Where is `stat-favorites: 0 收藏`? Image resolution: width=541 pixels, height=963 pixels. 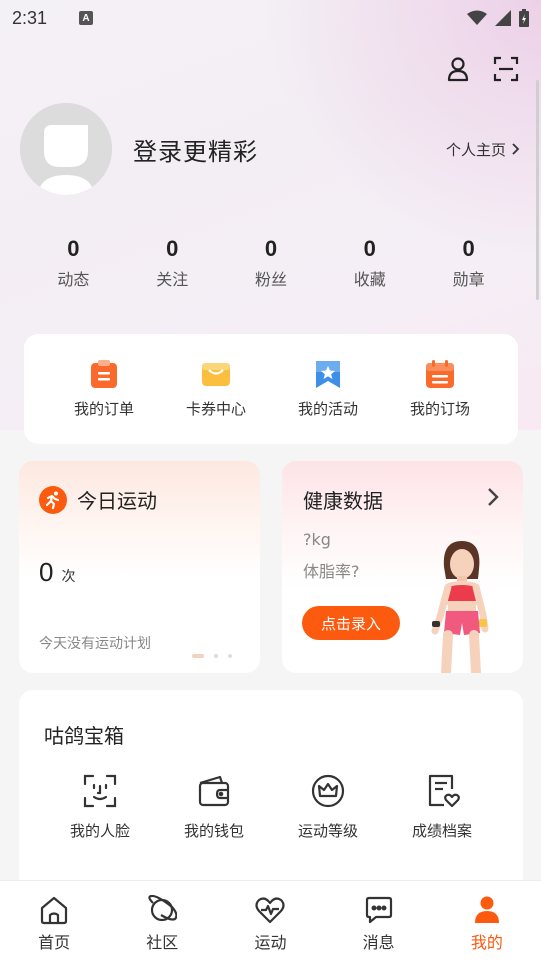
stat-favorites: 0 收藏 is located at coordinates (369, 263).